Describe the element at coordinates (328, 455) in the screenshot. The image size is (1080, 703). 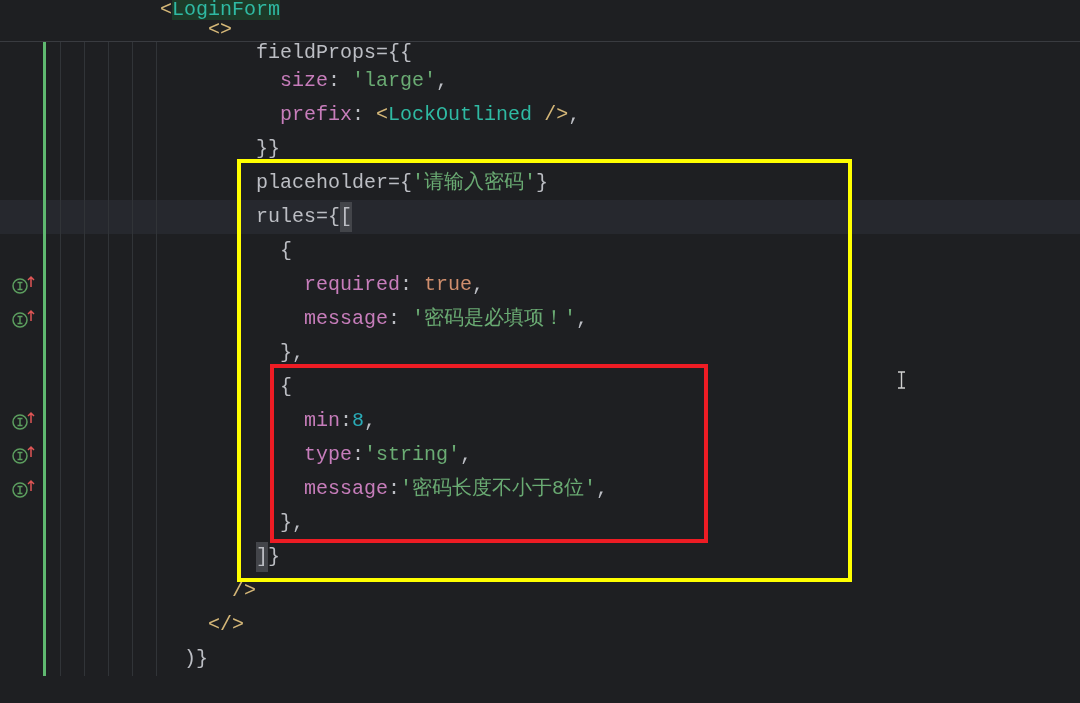
I see `code-token: type` at that location.